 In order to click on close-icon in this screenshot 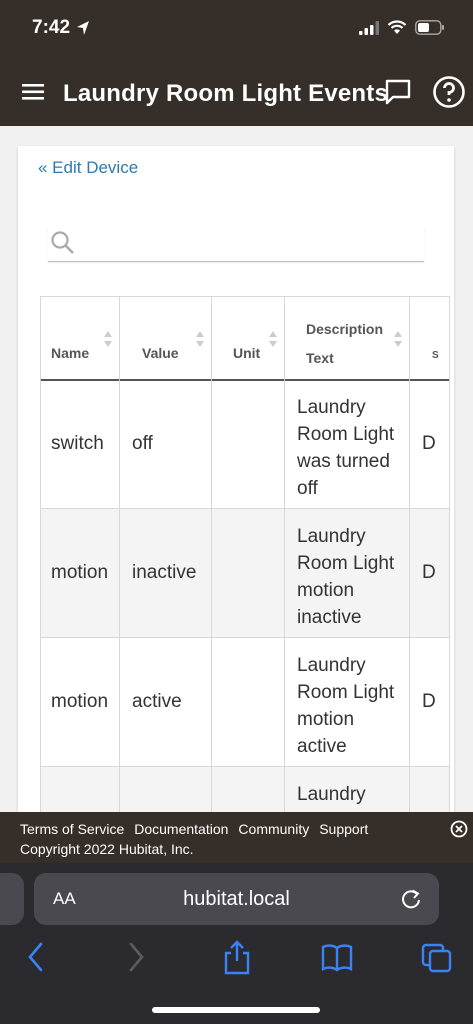, I will do `click(459, 829)`.